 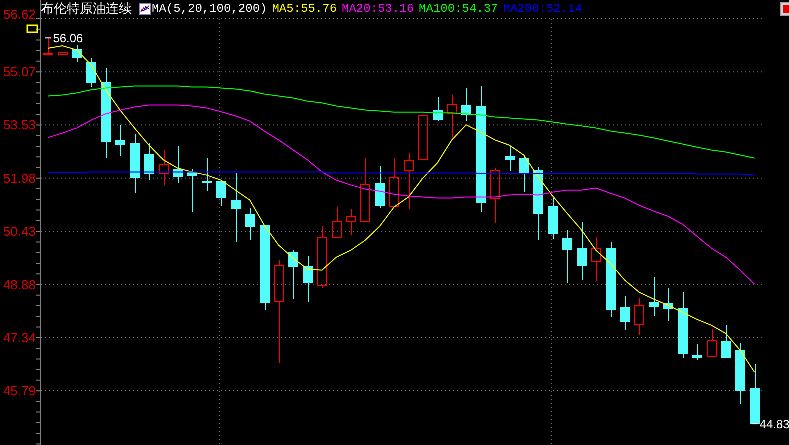 What do you see at coordinates (19, 284) in the screenshot?
I see `axis-label: 48.88` at bounding box center [19, 284].